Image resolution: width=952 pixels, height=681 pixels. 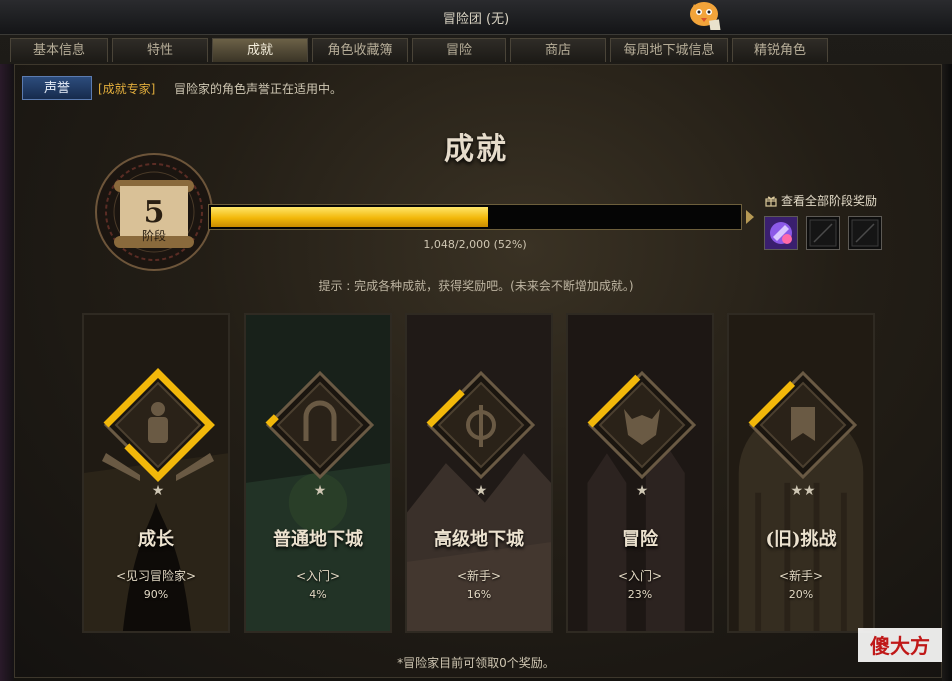 I want to click on progress-text: 1,048/2,000 (52%), so click(x=475, y=244).